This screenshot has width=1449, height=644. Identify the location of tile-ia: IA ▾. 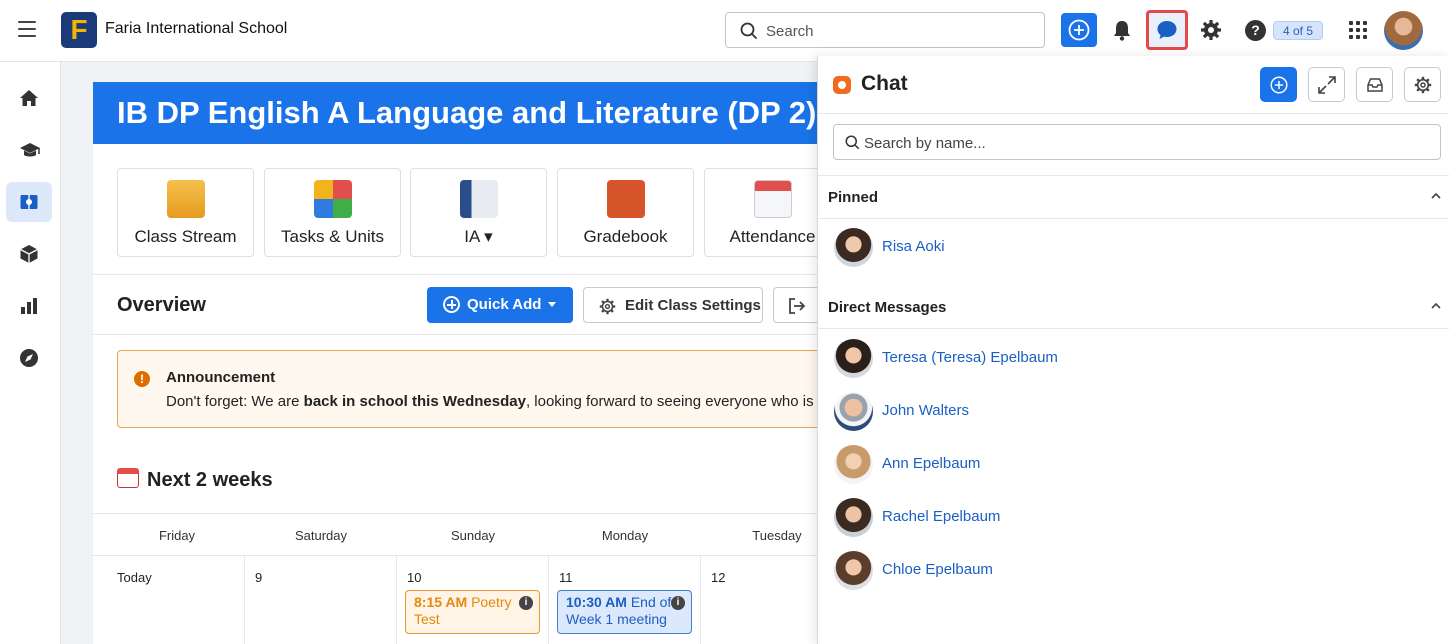
(478, 212).